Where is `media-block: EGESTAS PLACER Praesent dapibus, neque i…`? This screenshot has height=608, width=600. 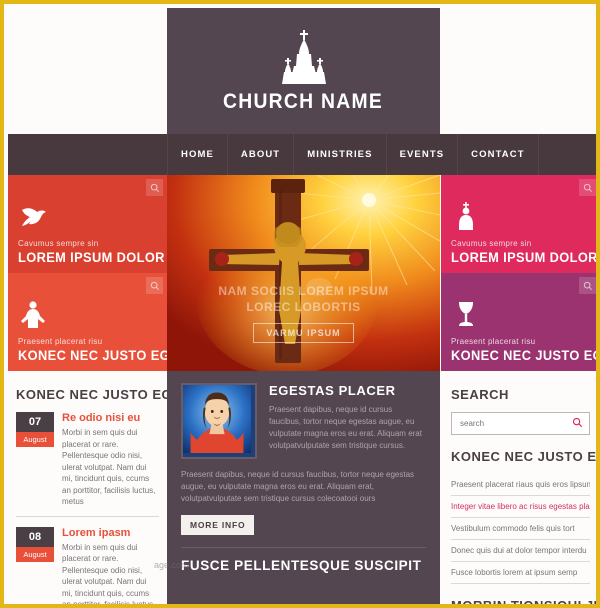 media-block: EGESTAS PLACER Praesent dapibus, neque i… is located at coordinates (303, 421).